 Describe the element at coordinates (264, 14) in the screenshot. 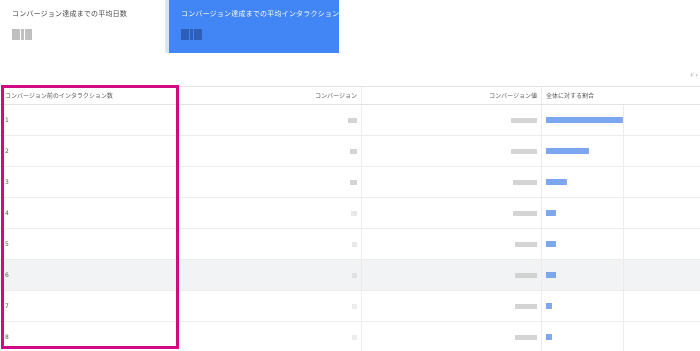

I see `tab-avg-interactions-label: コンバージョン達成までの平均インタラクション数` at that location.